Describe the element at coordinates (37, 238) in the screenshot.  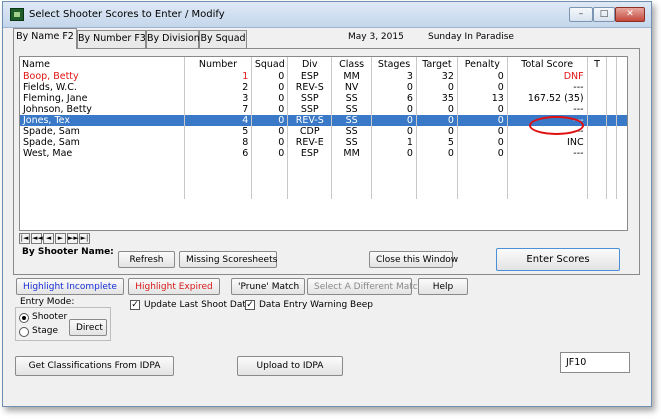
I see `nav-prev-page-icon: ◄◄` at that location.